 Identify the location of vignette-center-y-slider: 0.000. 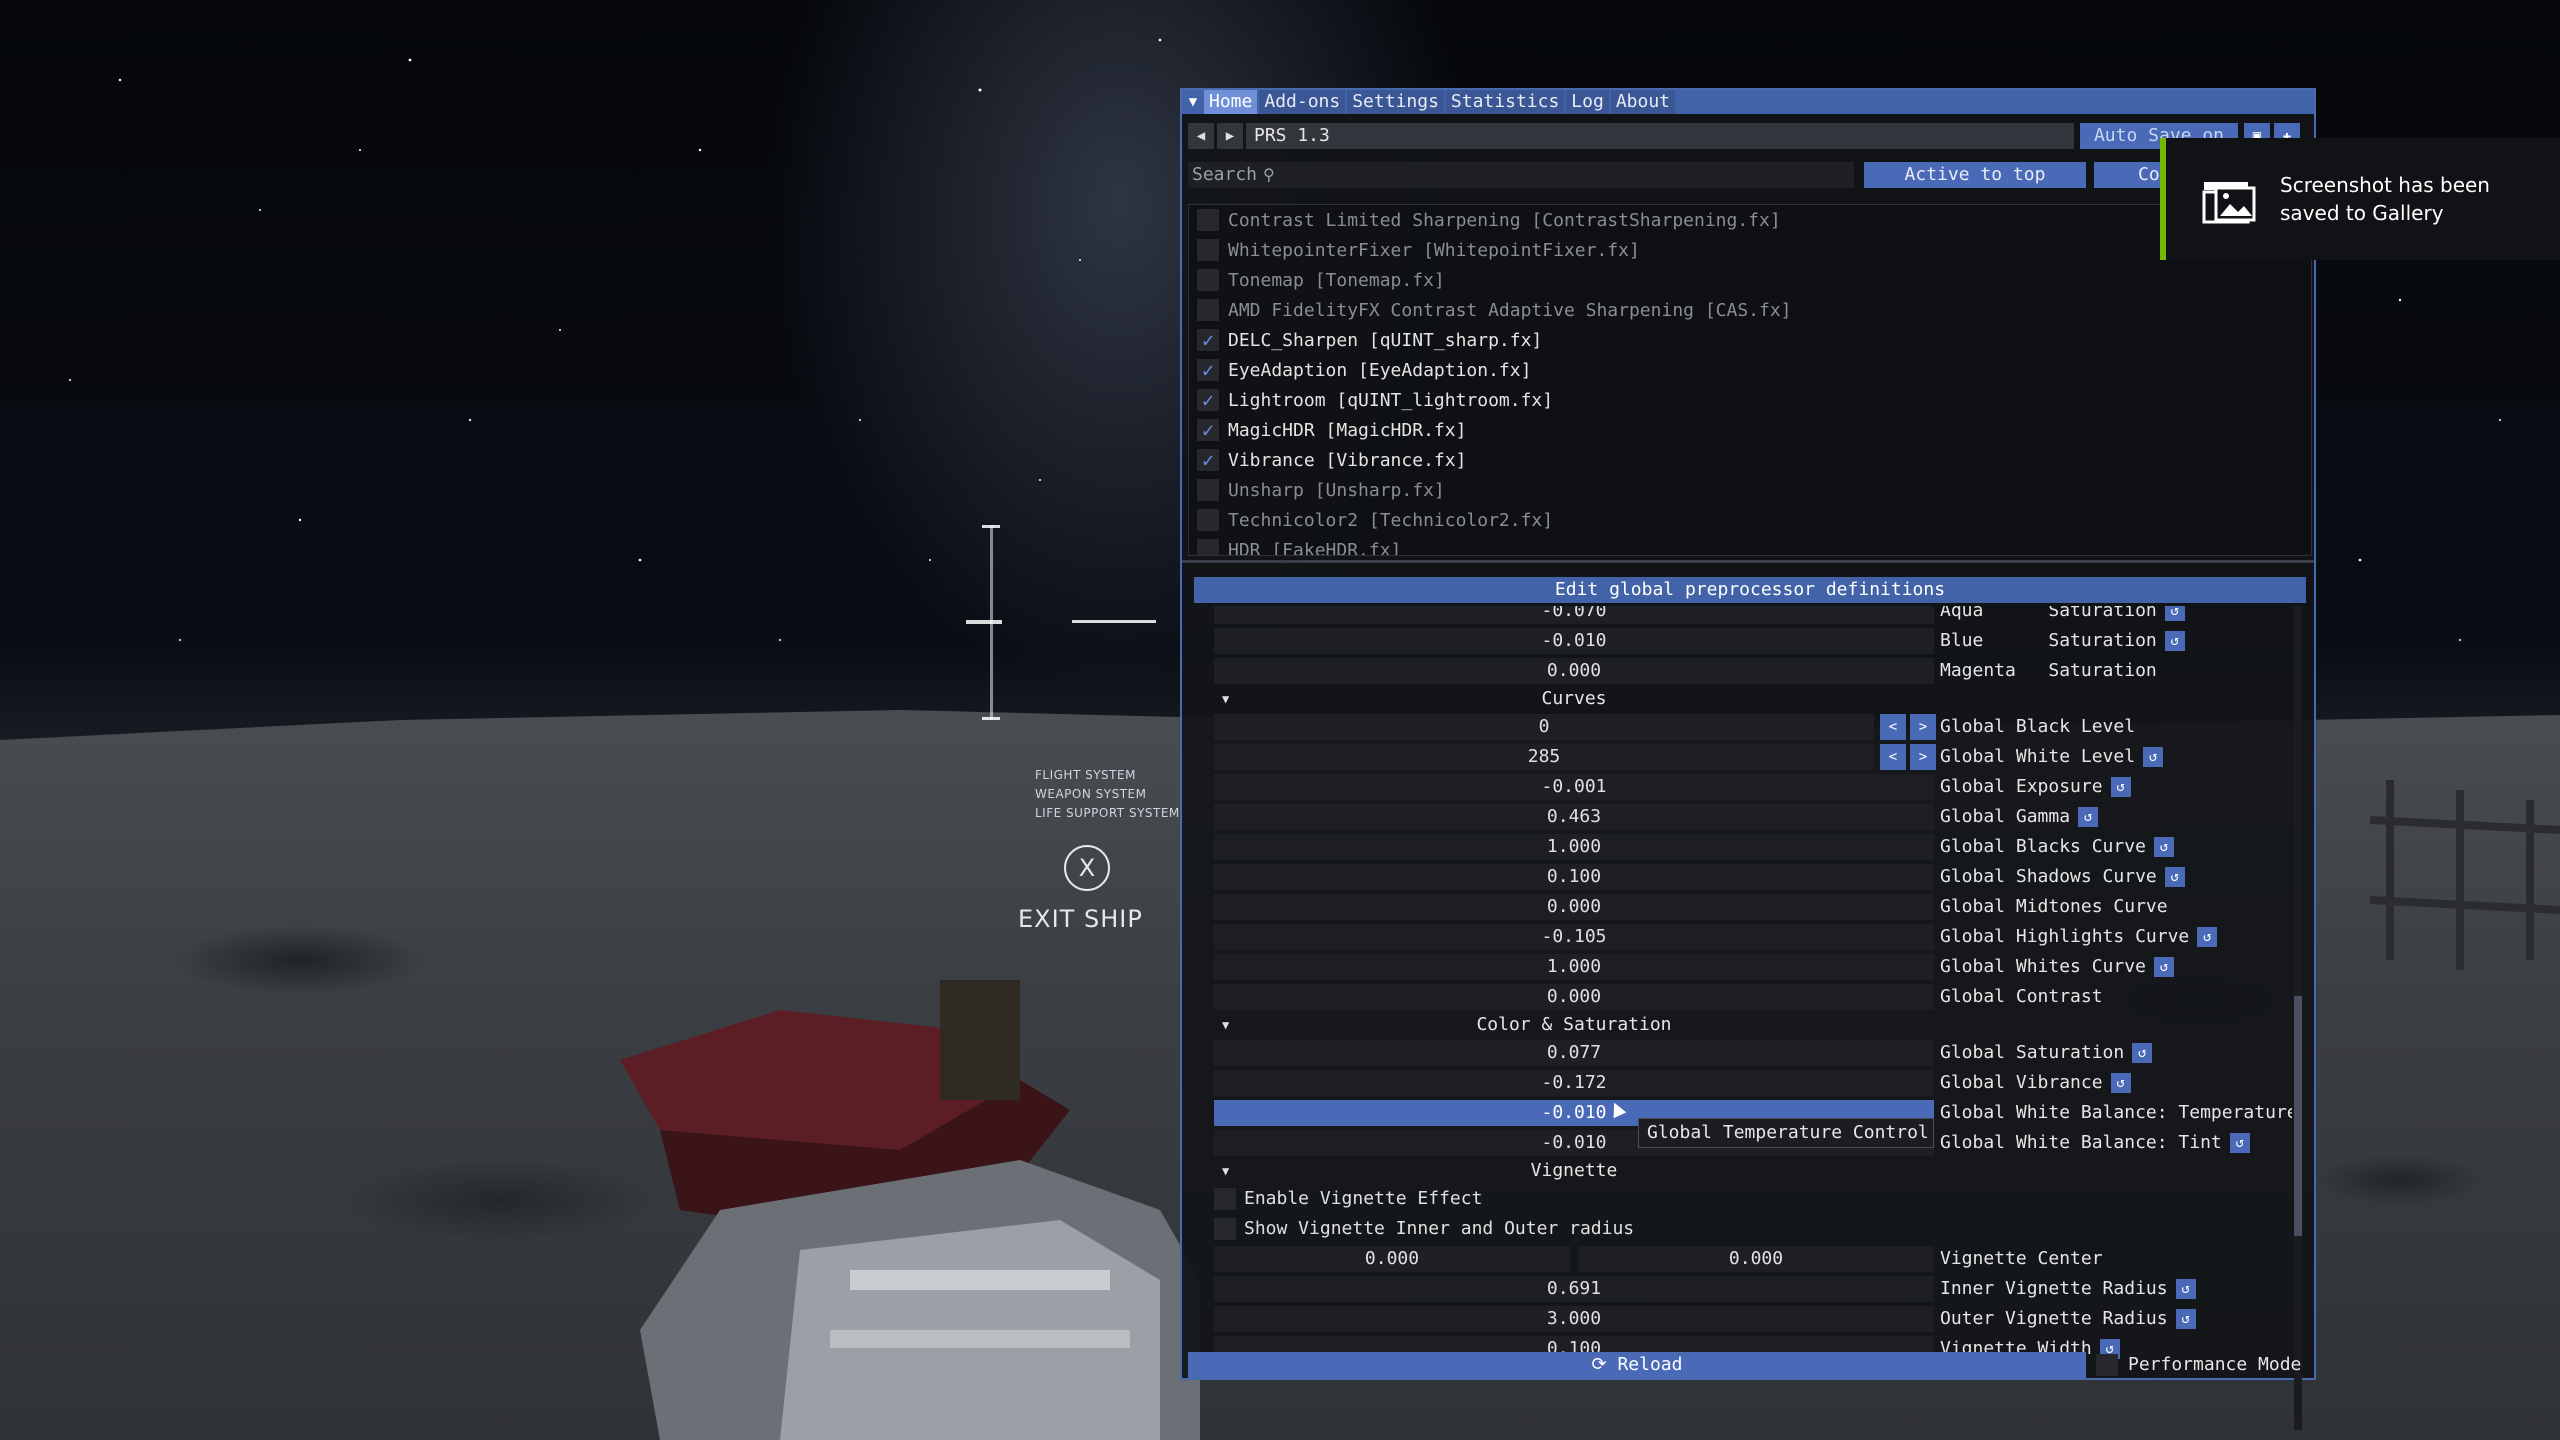
(1756, 1259).